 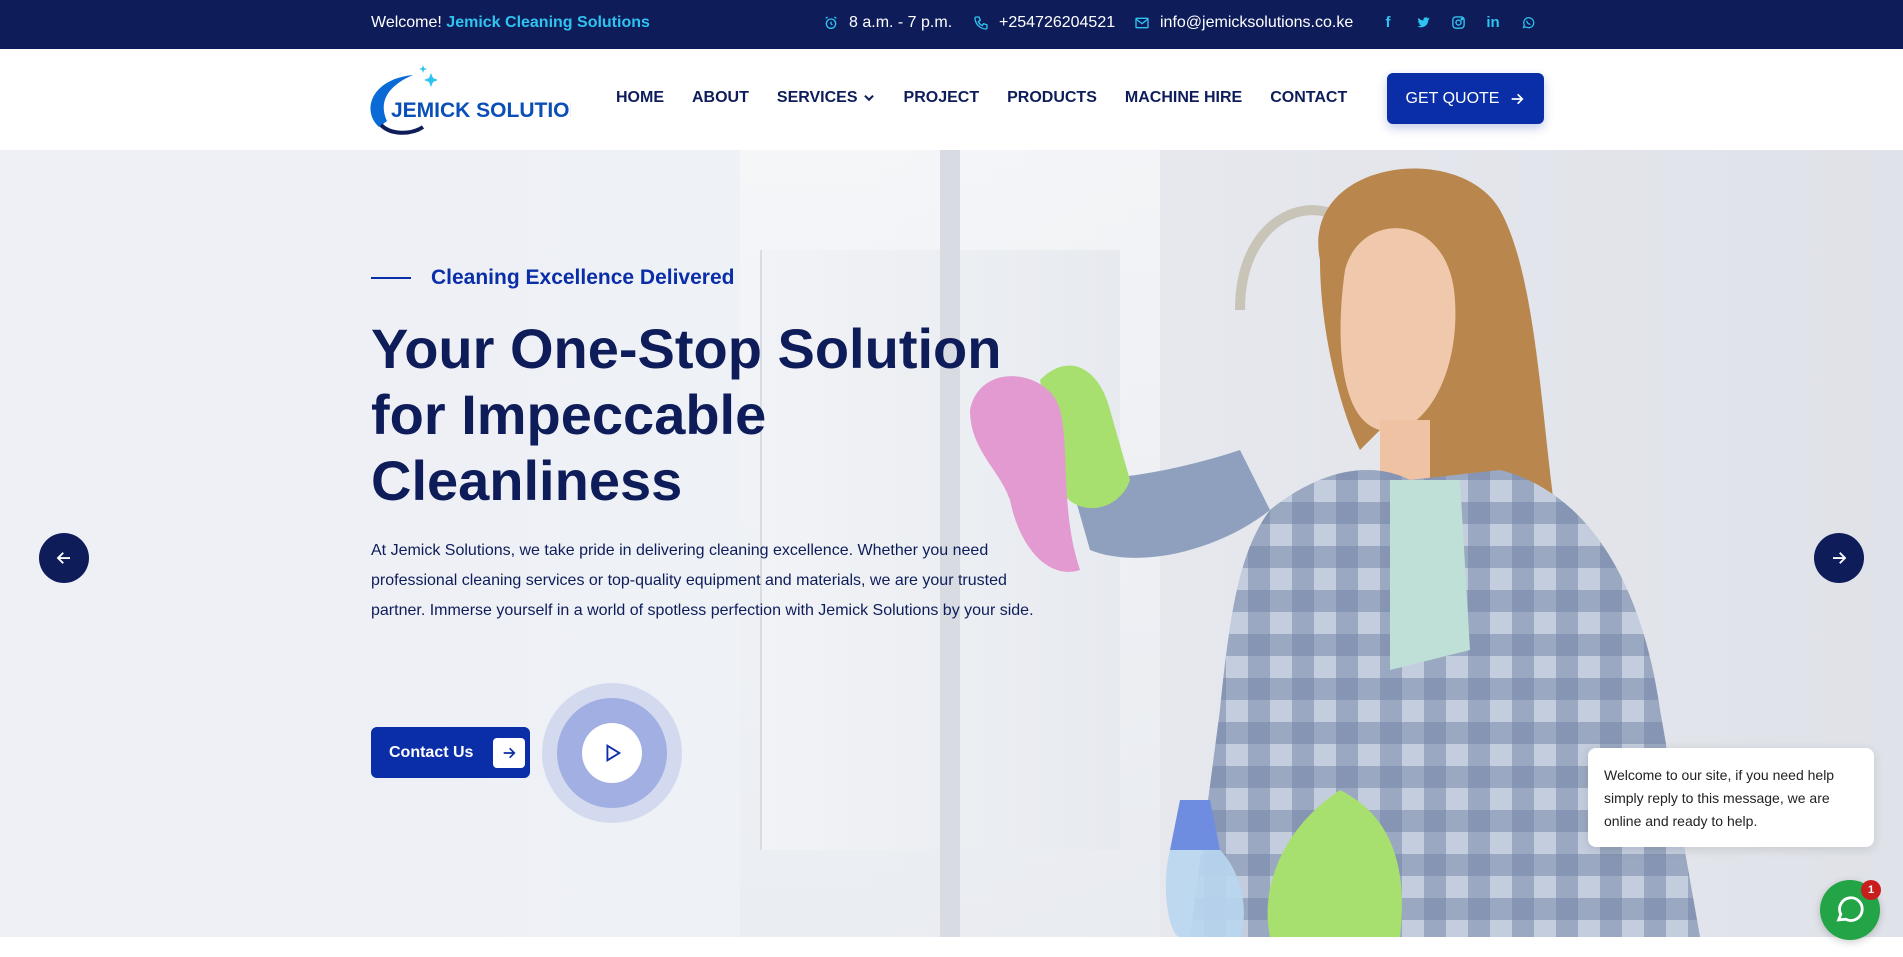 I want to click on company-logo: JEMICK SOLUTIONS, so click(x=466, y=100).